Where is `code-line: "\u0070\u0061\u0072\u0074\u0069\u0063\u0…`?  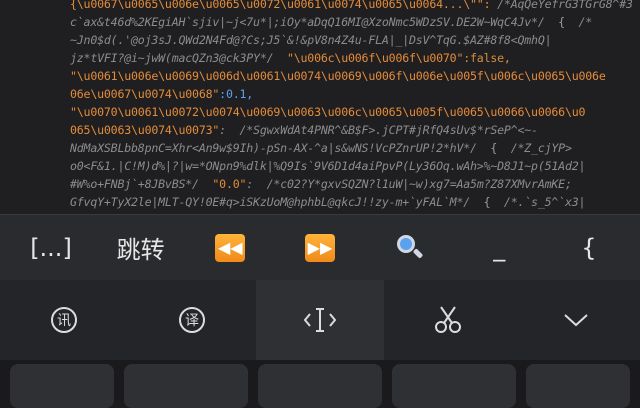 code-line: "\u0070\u0061\u0072\u0074\u0069\u0063\u0… is located at coordinates (351, 112).